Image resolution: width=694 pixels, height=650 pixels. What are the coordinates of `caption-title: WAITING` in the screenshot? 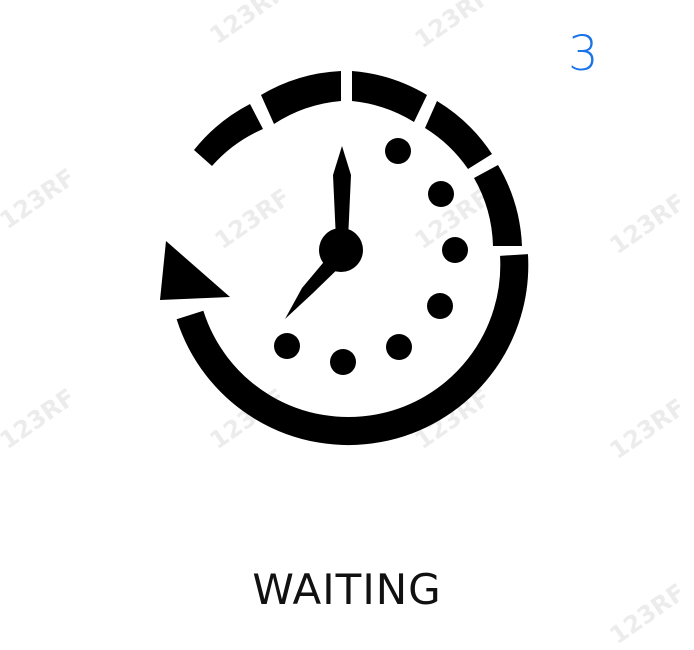 It's located at (347, 589).